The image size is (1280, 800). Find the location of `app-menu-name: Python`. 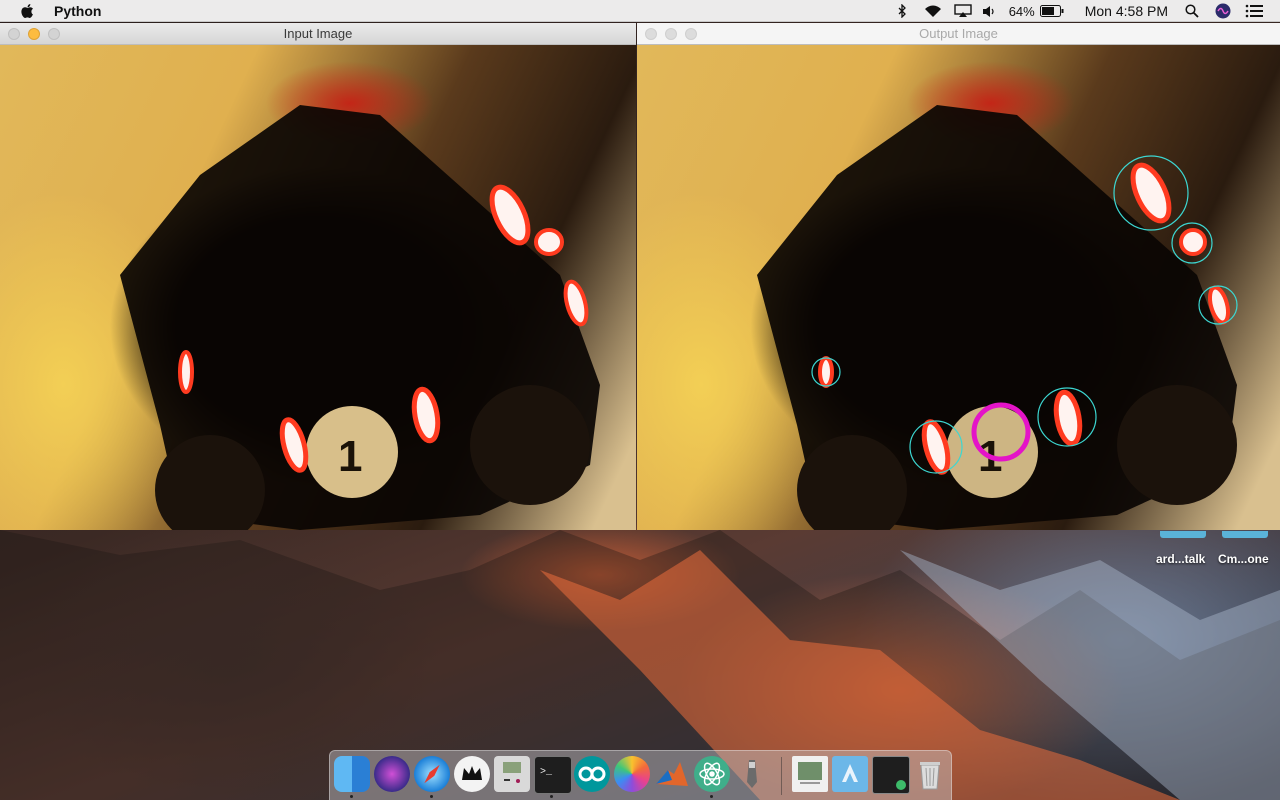

app-menu-name: Python is located at coordinates (77, 11).